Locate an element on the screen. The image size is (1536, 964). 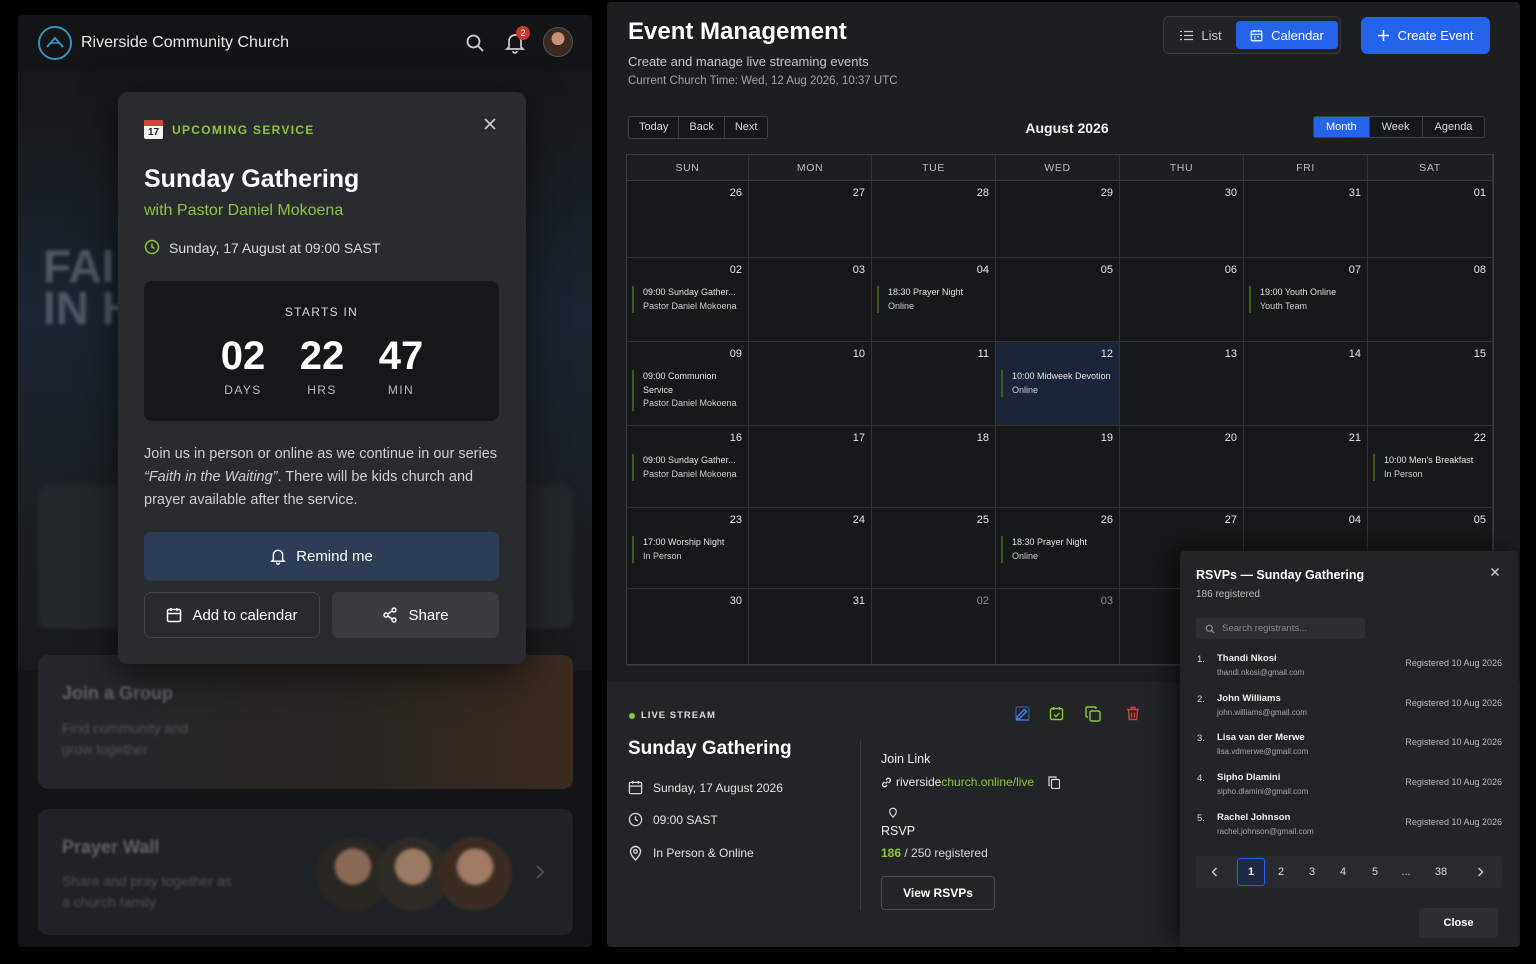
calendar-day: 02 is located at coordinates (934, 627).